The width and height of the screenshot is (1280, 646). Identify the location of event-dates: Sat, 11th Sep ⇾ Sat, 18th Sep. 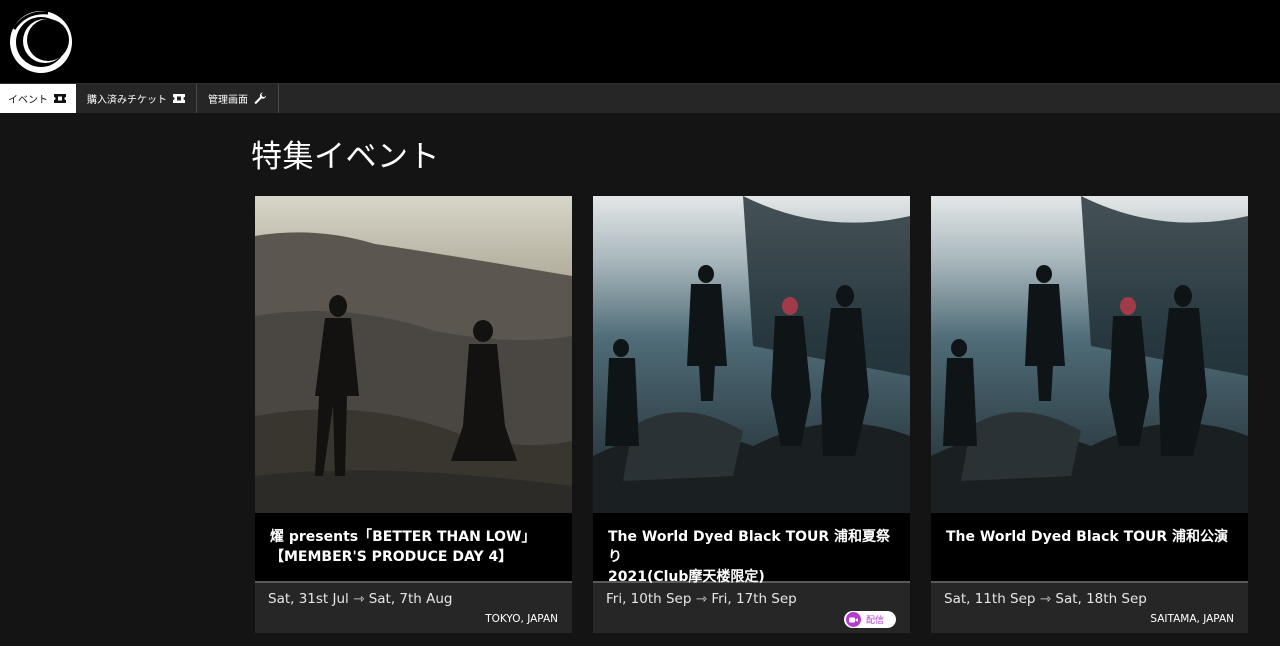
(1045, 599).